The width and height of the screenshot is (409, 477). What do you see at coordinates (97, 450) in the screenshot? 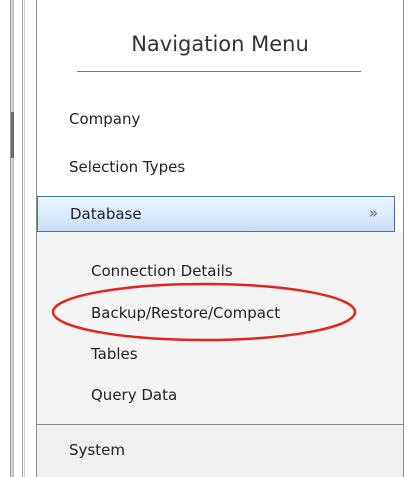
I see `menu-item-system: System` at bounding box center [97, 450].